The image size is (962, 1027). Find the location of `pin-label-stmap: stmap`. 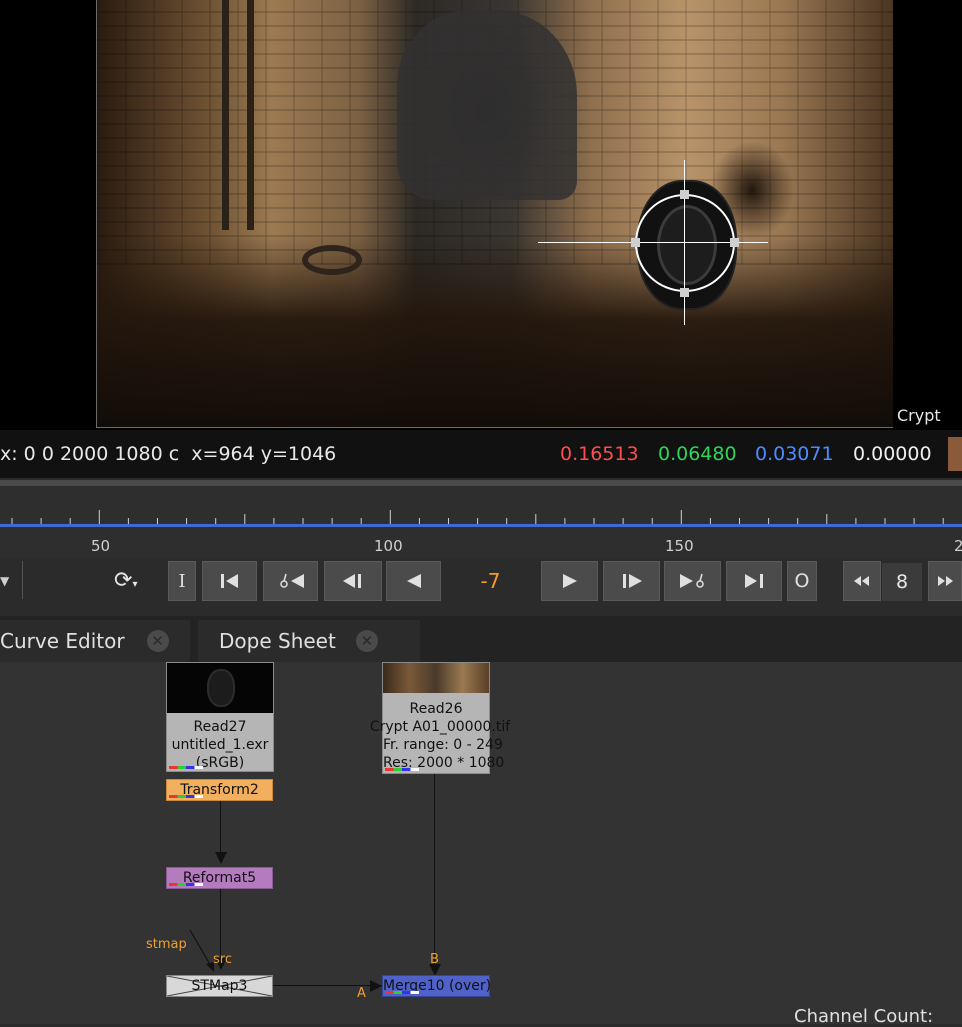

pin-label-stmap: stmap is located at coordinates (166, 944).